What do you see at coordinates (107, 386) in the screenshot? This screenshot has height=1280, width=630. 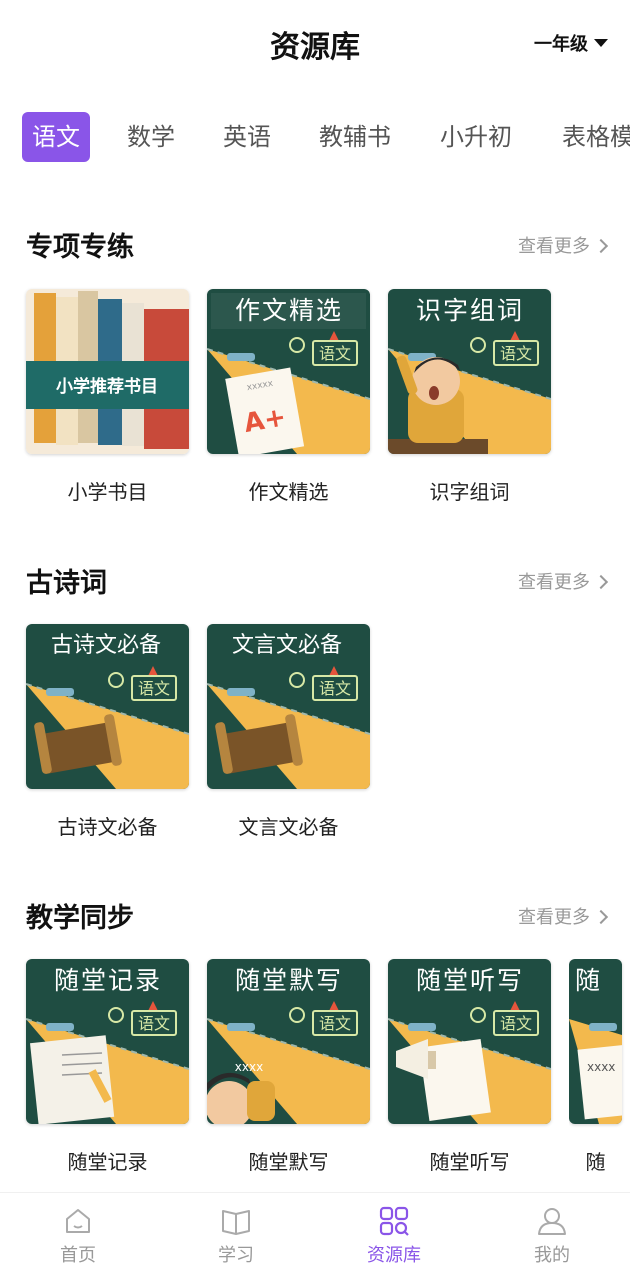 I see `banner-text: 小学推荐书目` at bounding box center [107, 386].